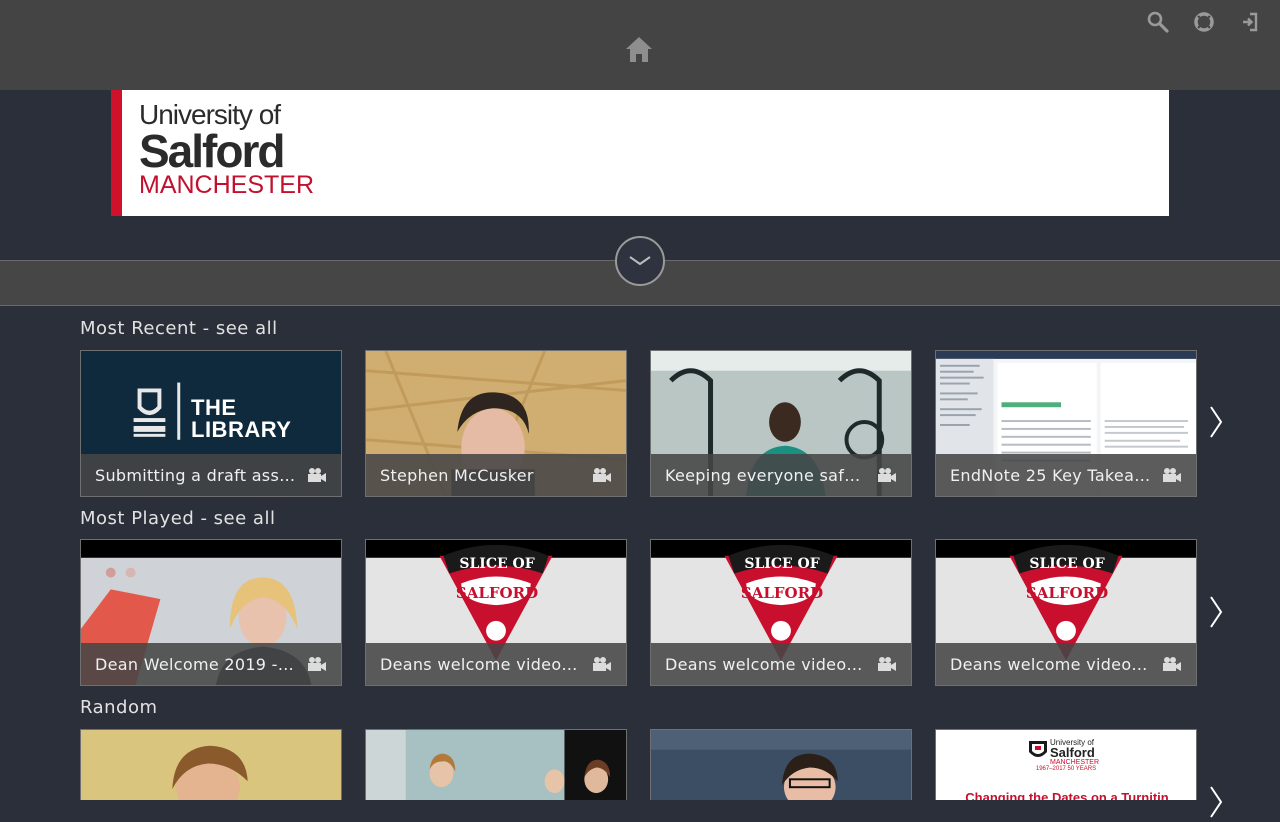 The image size is (1280, 822). What do you see at coordinates (227, 185) in the screenshot?
I see `logo-line-manchester: MANCHESTER` at bounding box center [227, 185].